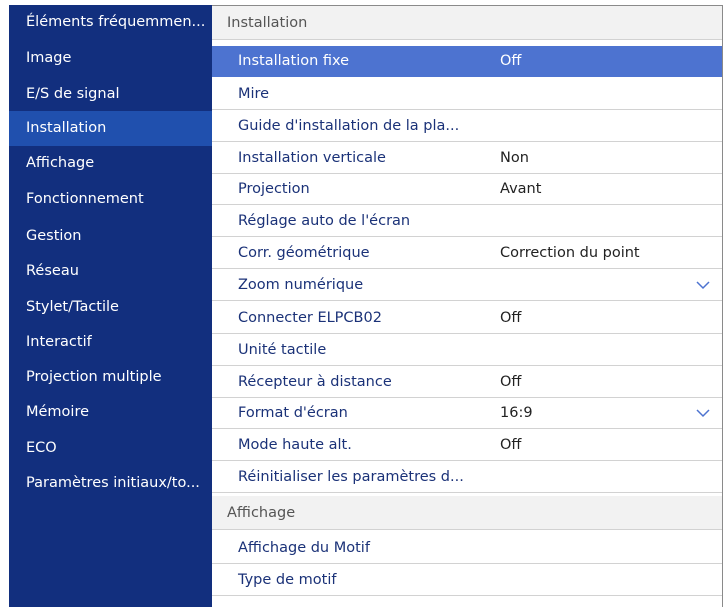 The width and height of the screenshot is (723, 607). I want to click on row-label: Mode haute alt., so click(295, 445).